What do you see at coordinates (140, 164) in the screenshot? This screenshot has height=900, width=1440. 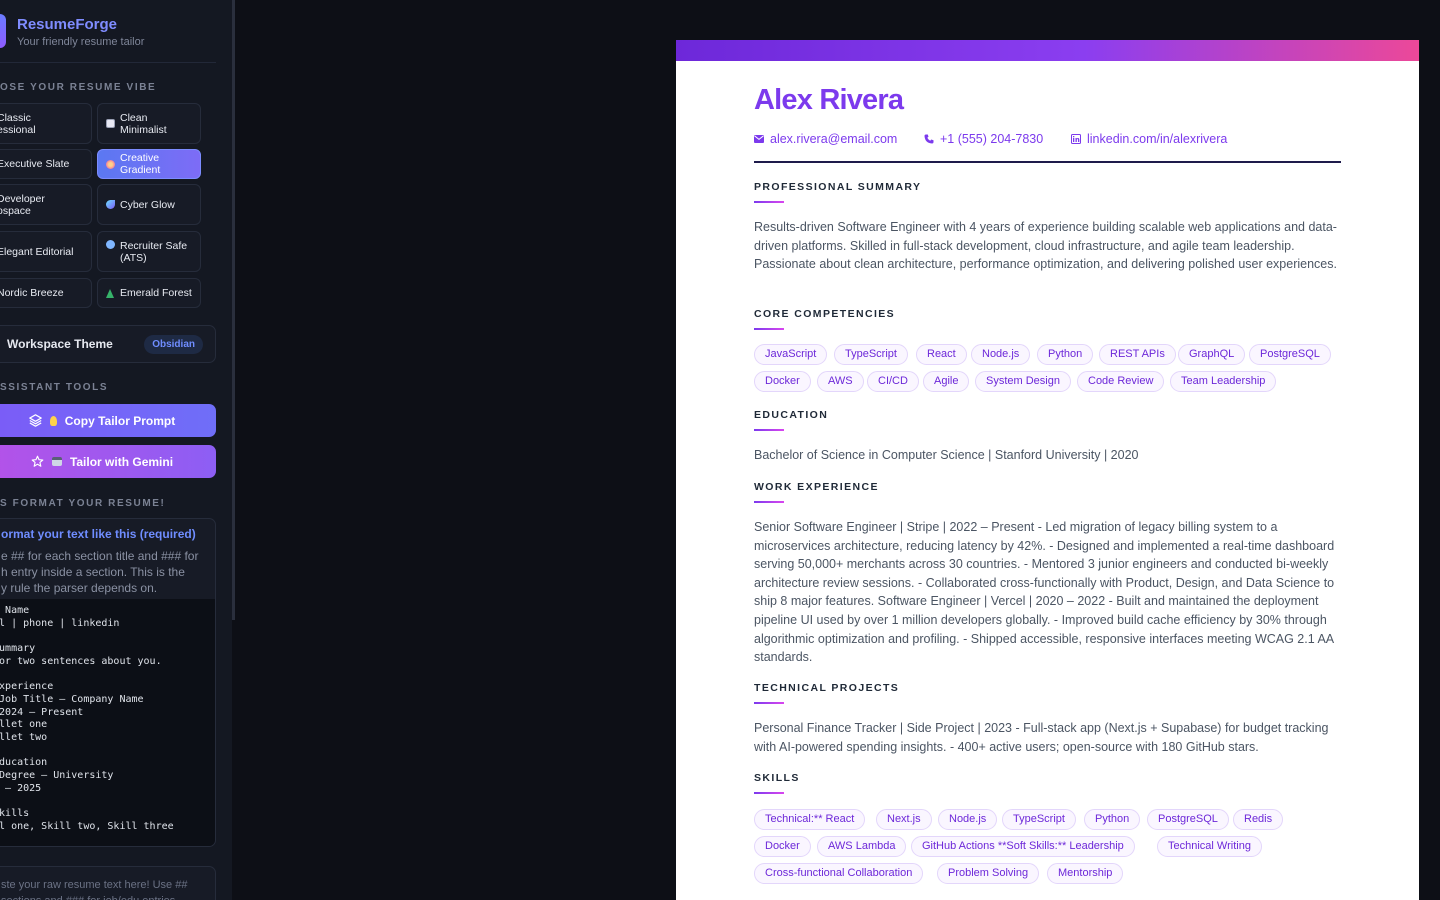 I see `vibe-label: Creative Gradient` at bounding box center [140, 164].